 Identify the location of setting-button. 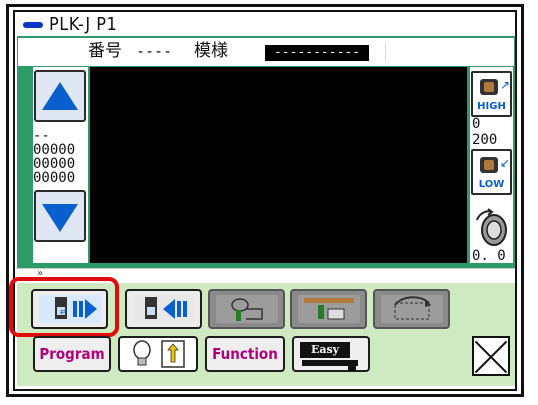
(328, 309).